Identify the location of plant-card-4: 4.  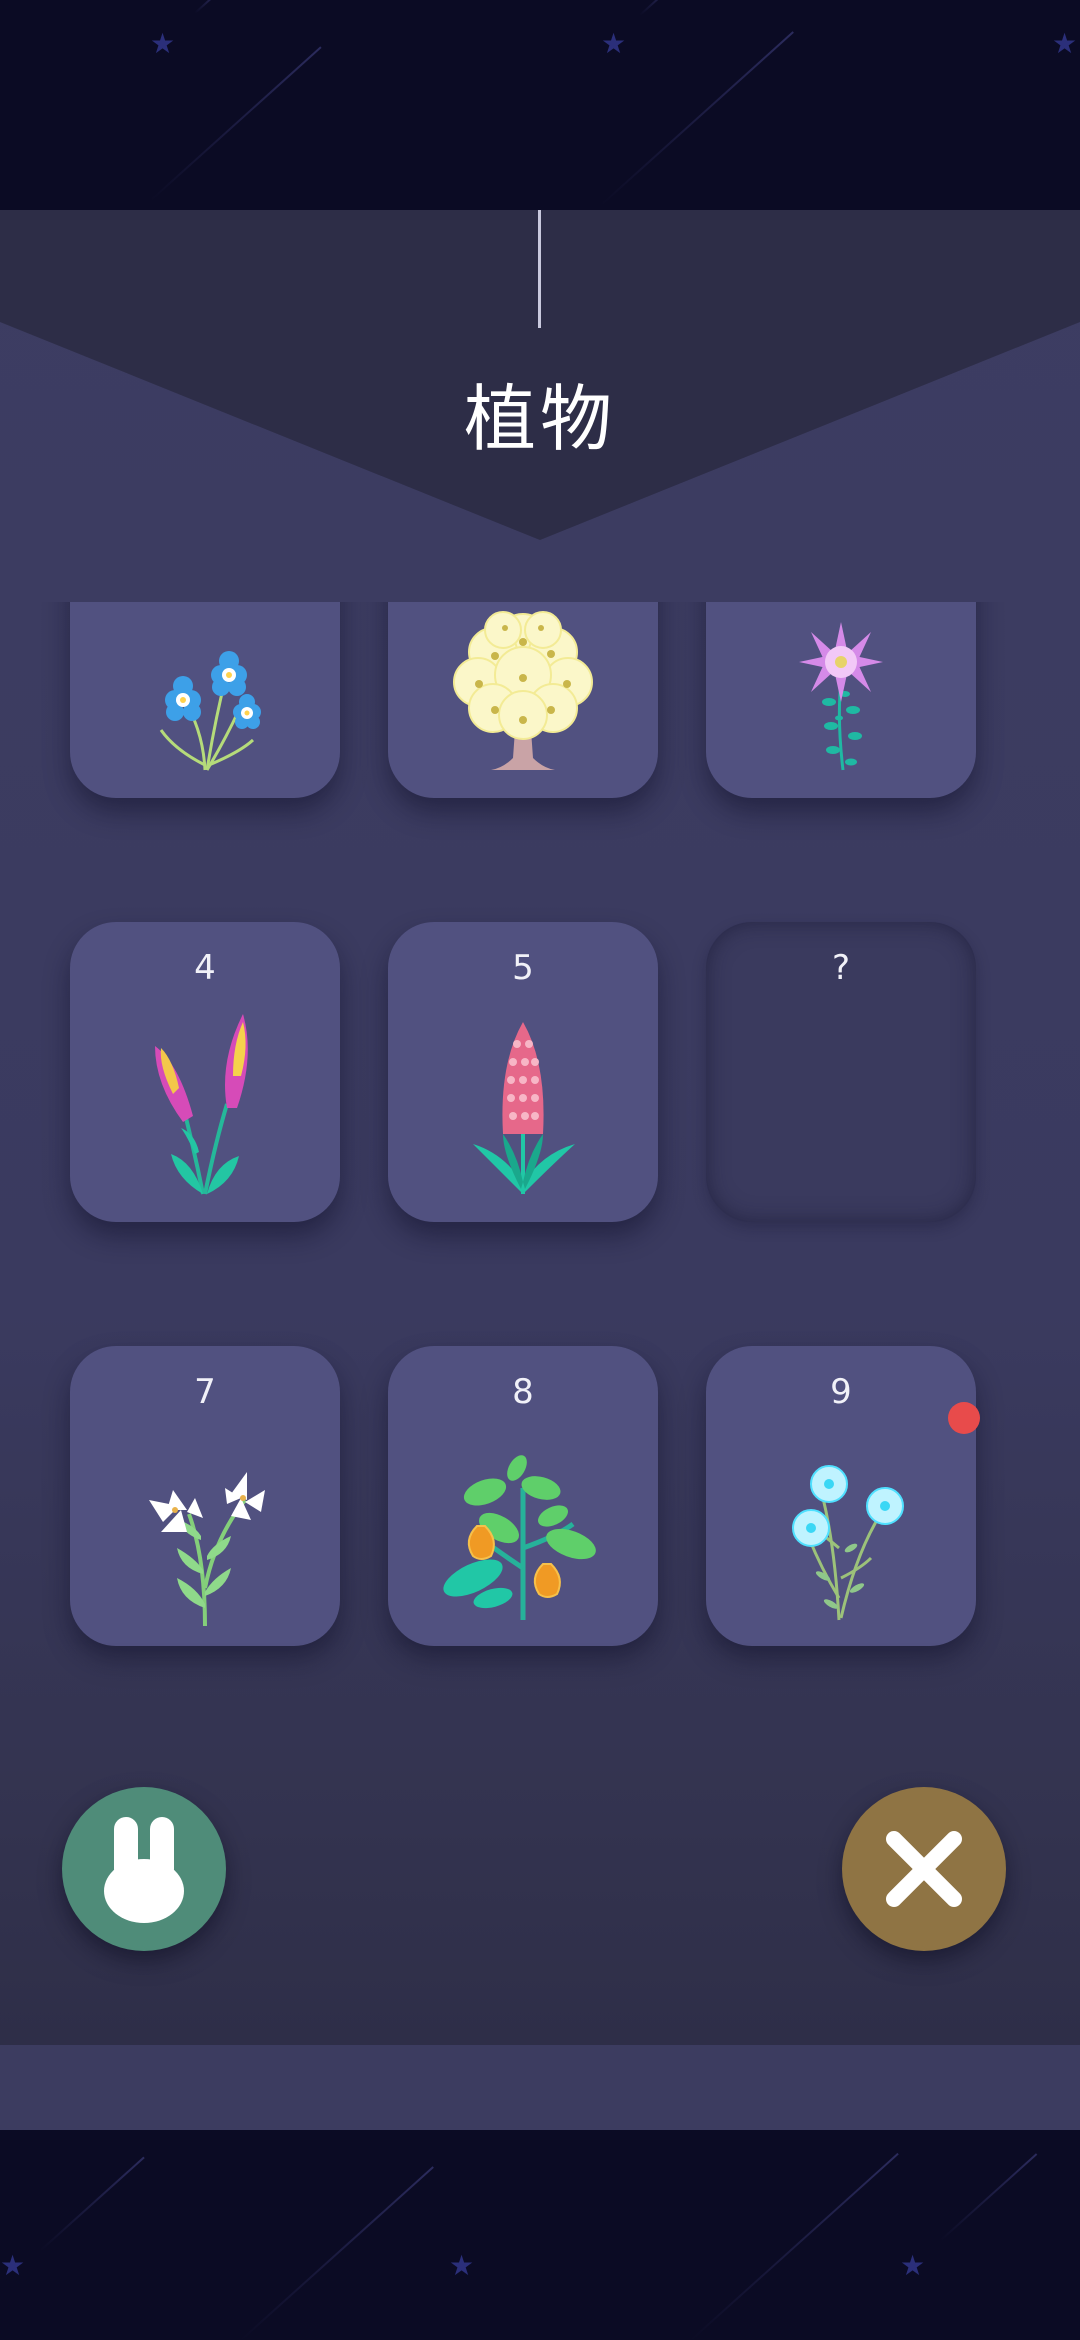
(205, 1072).